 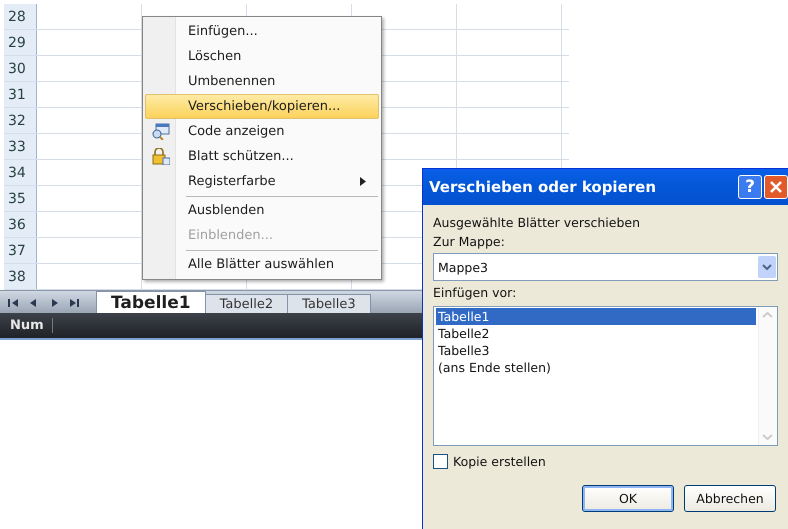 I want to click on menu-item: Umbenennen, so click(x=262, y=81).